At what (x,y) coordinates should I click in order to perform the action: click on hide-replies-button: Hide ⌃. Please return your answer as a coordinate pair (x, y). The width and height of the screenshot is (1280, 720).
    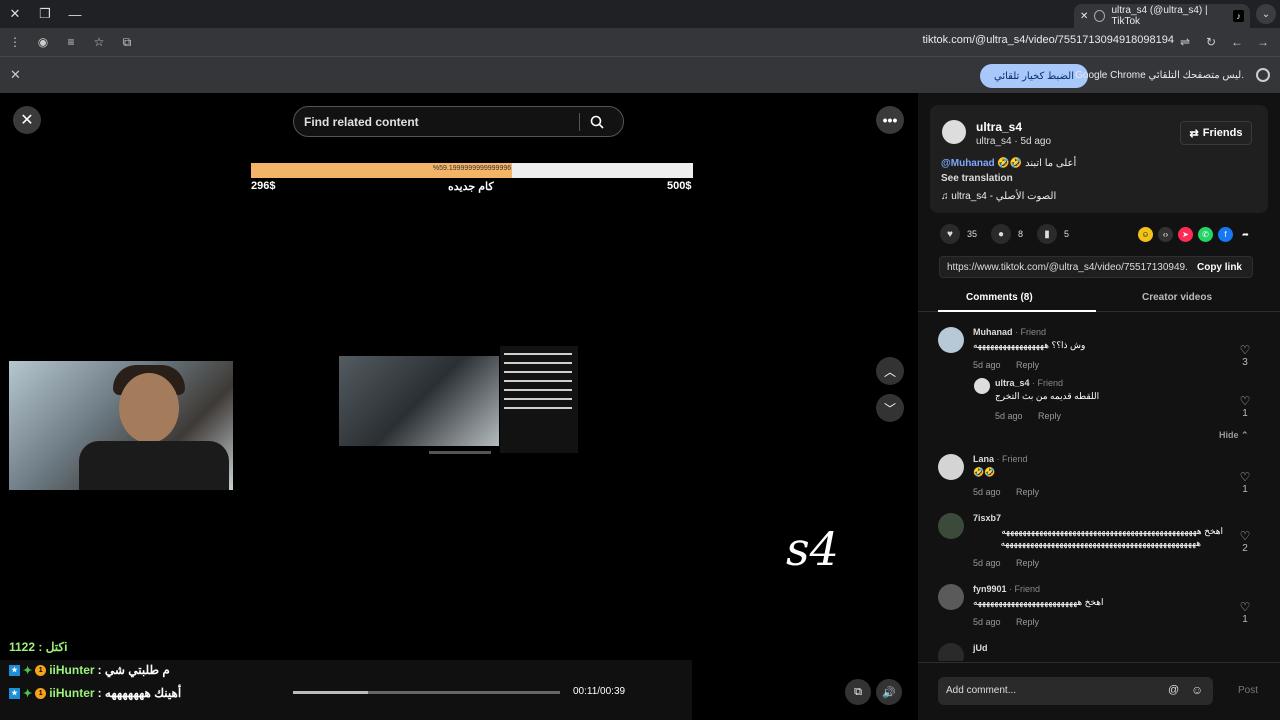
    Looking at the image, I should click on (1234, 435).